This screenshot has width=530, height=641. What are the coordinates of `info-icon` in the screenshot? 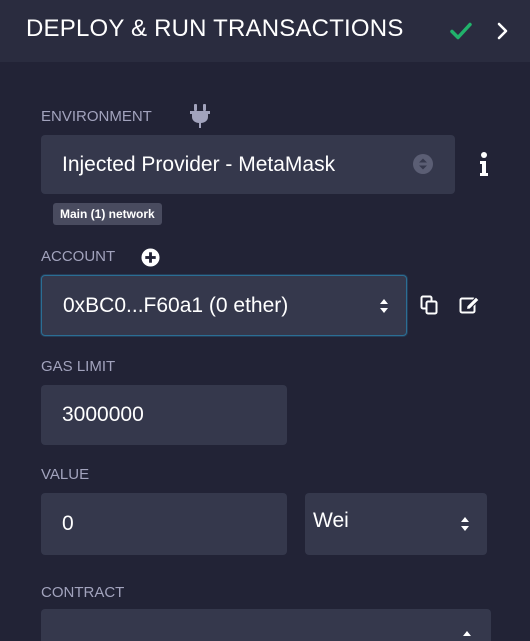 It's located at (484, 164).